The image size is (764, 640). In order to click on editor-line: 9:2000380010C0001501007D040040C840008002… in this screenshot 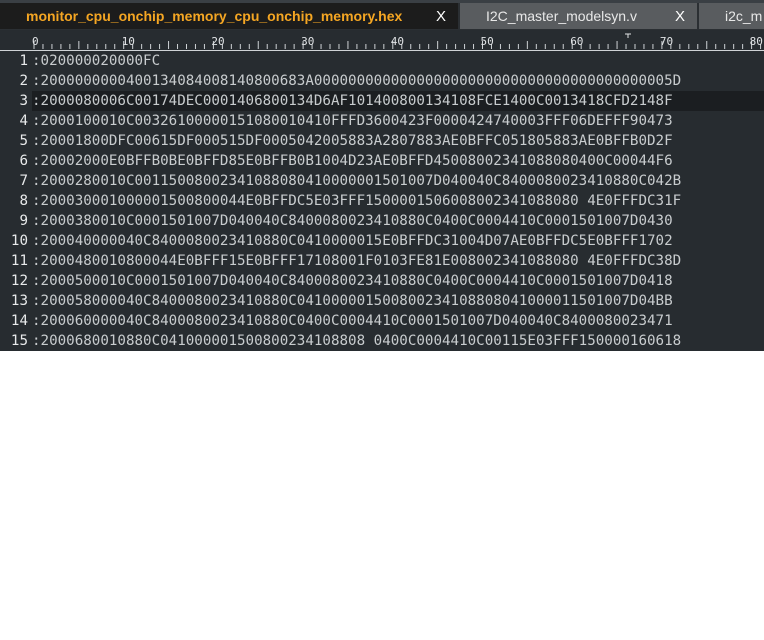, I will do `click(382, 221)`.